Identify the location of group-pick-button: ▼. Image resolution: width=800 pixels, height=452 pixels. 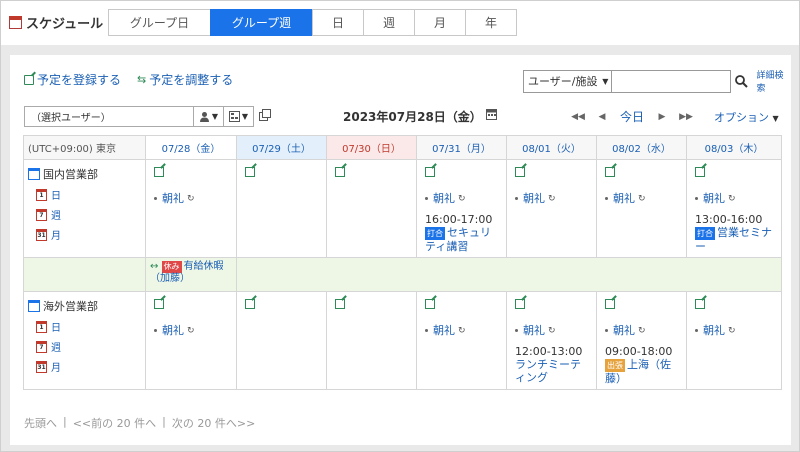
(239, 116).